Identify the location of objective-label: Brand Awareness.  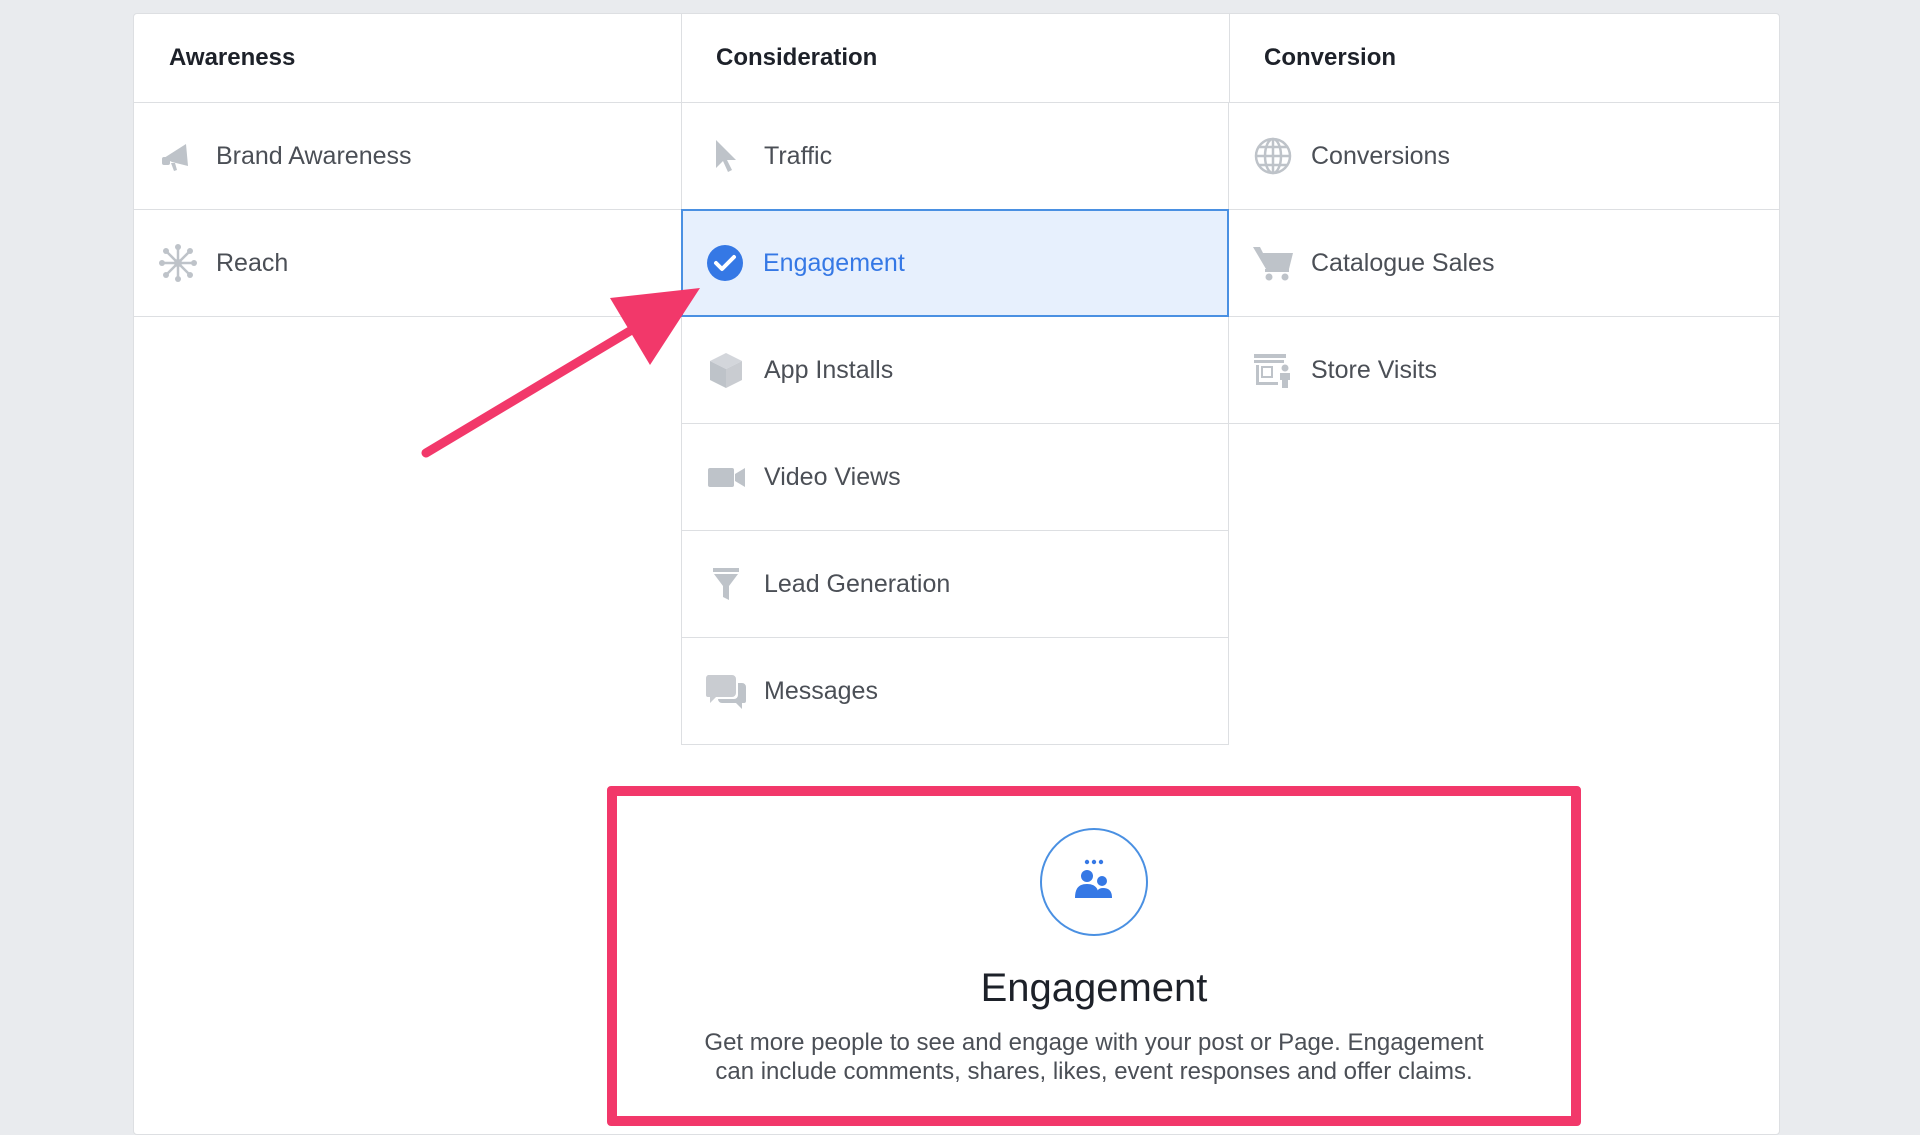
(314, 155).